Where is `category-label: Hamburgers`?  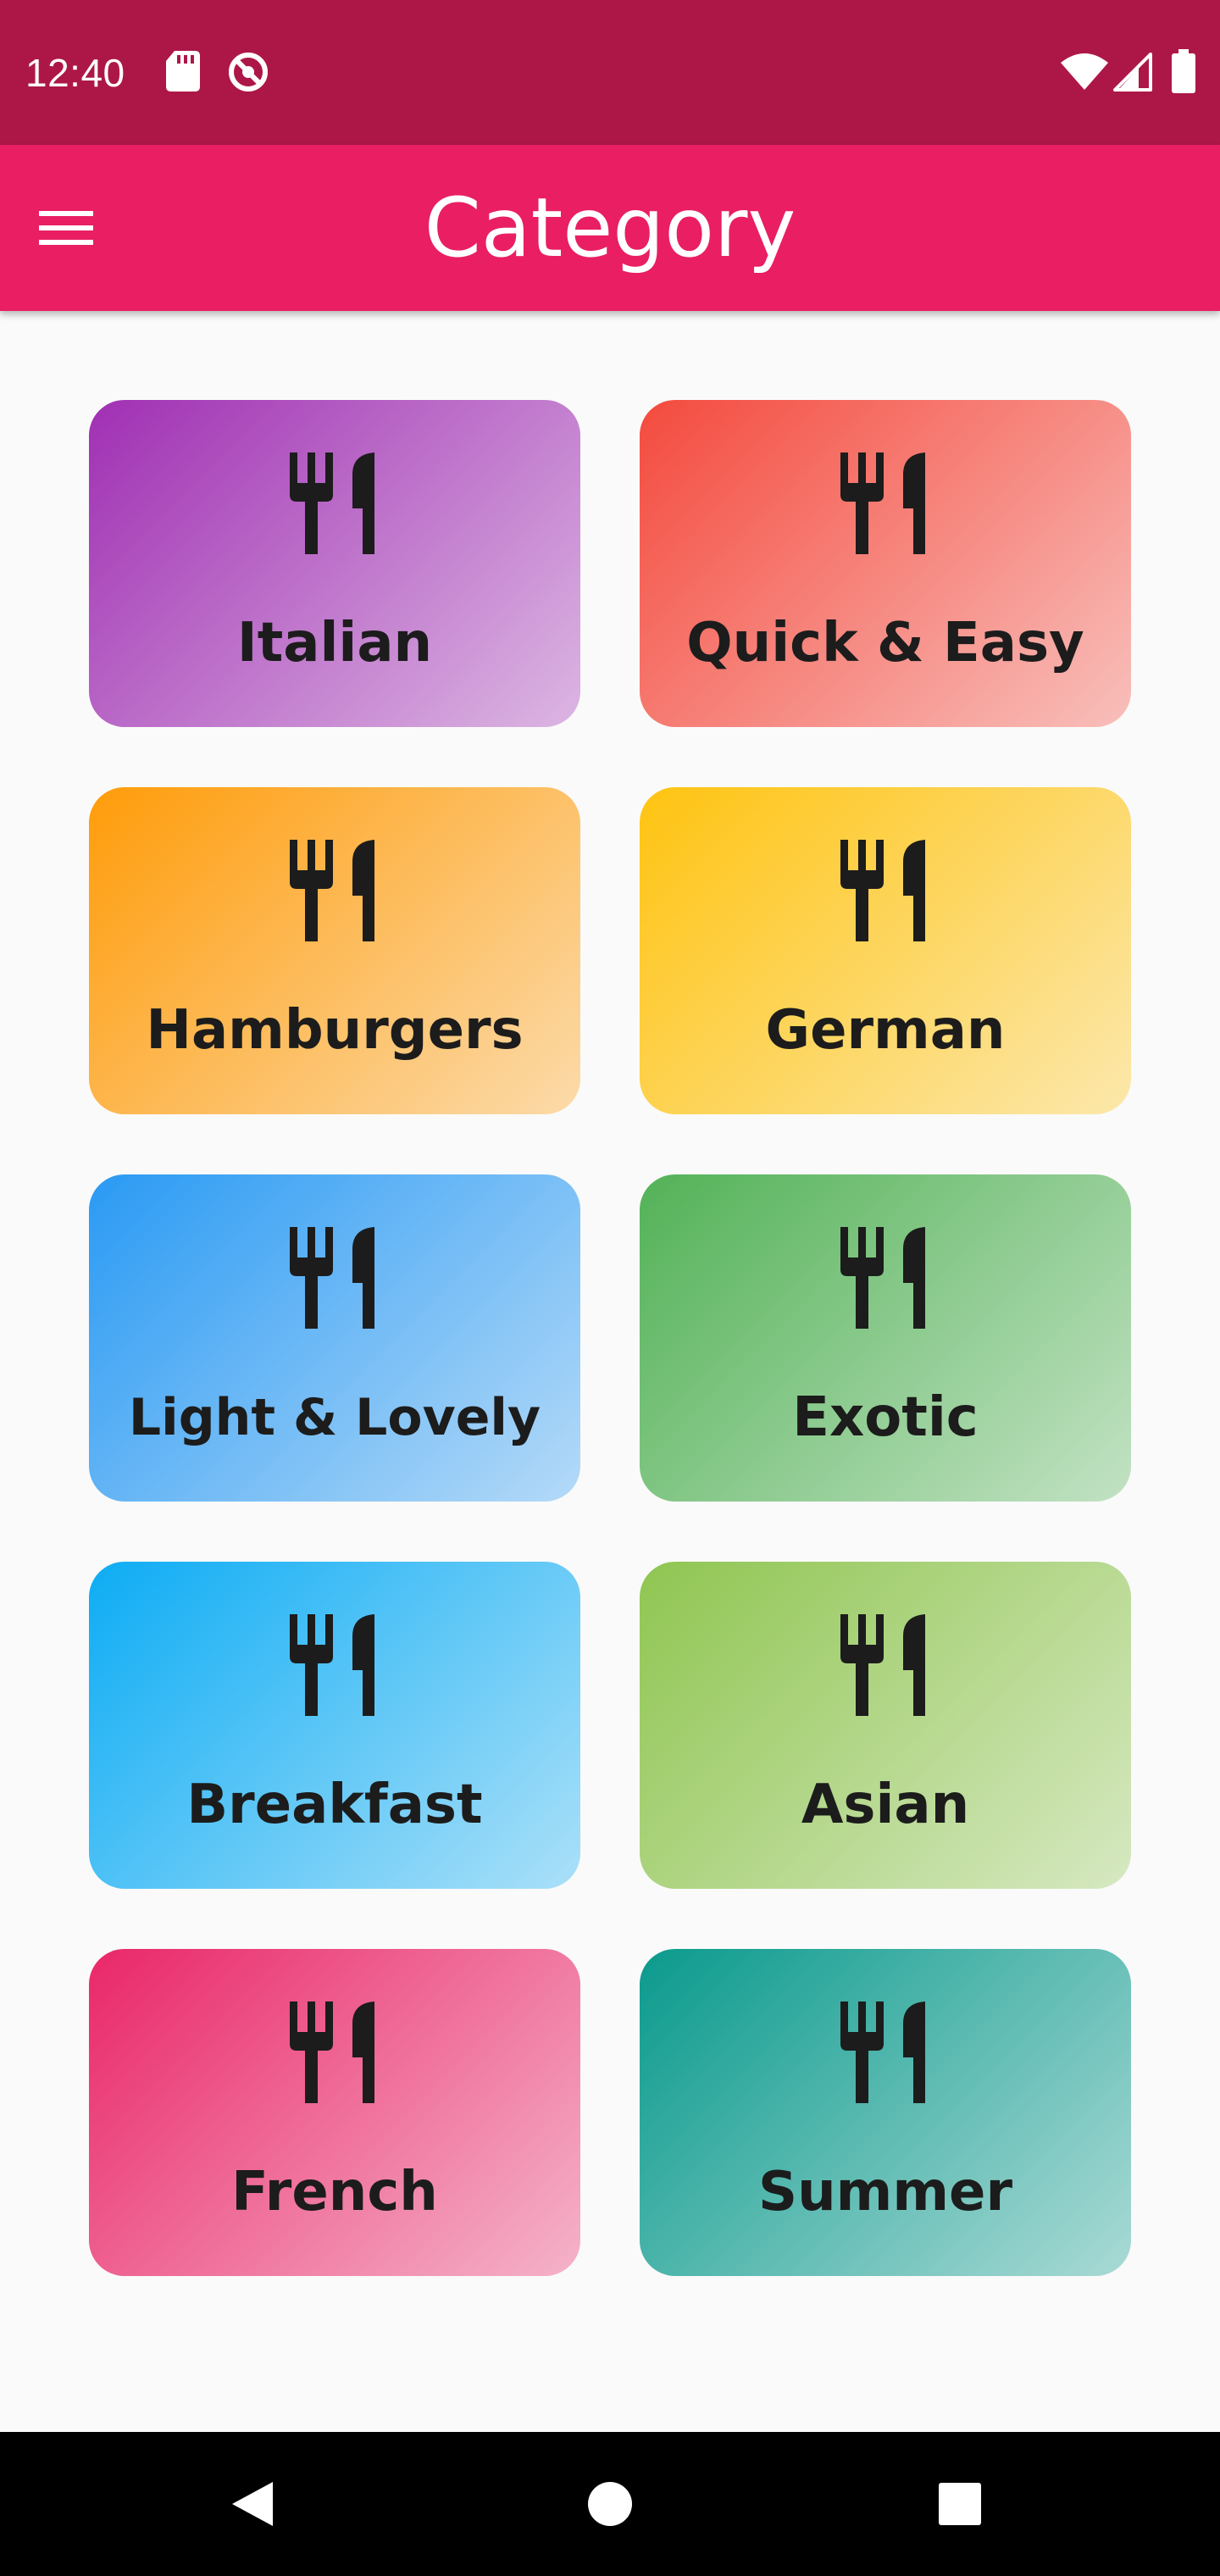 category-label: Hamburgers is located at coordinates (335, 1030).